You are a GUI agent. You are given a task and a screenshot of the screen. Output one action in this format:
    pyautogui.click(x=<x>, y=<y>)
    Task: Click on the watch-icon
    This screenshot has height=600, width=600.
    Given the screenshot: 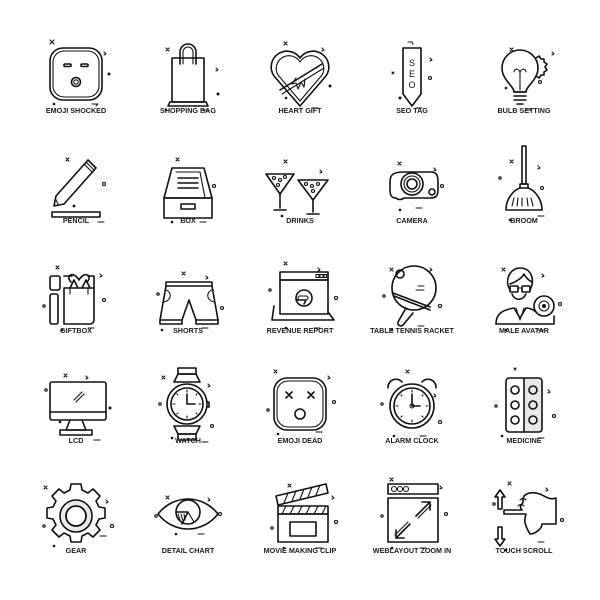 What is the action you would take?
    pyautogui.click(x=188, y=402)
    